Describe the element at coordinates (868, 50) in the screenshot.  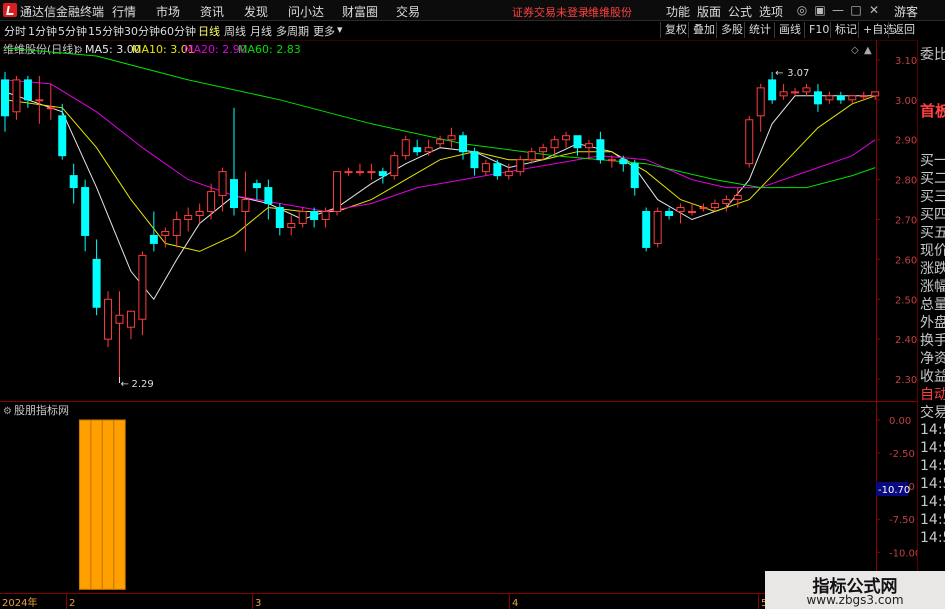
I see `collapse-icon: ▲` at that location.